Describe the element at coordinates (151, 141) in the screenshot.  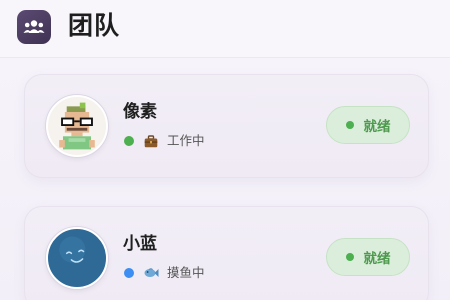
I see `briefcase-icon` at that location.